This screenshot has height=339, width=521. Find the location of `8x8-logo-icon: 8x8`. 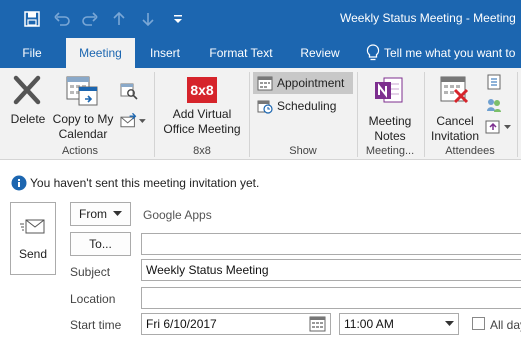

8x8-logo-icon: 8x8 is located at coordinates (202, 90).